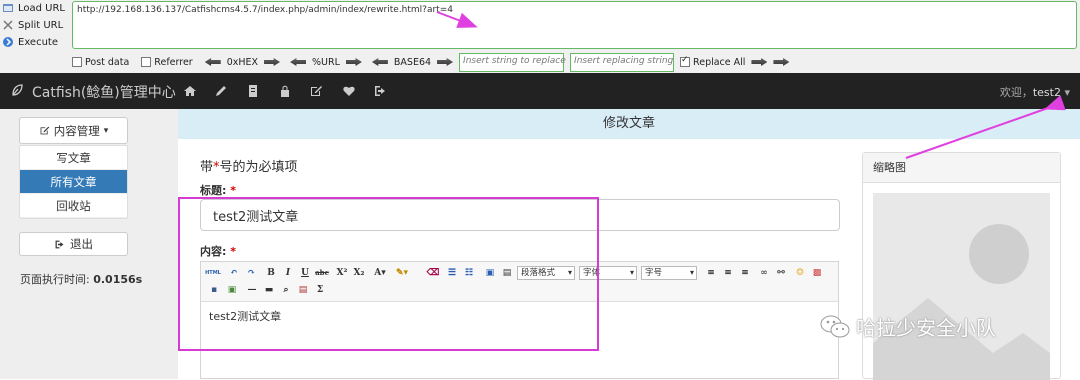 The width and height of the screenshot is (1080, 380). What do you see at coordinates (379, 62) in the screenshot?
I see `base64-decode-arrow-icon` at bounding box center [379, 62].